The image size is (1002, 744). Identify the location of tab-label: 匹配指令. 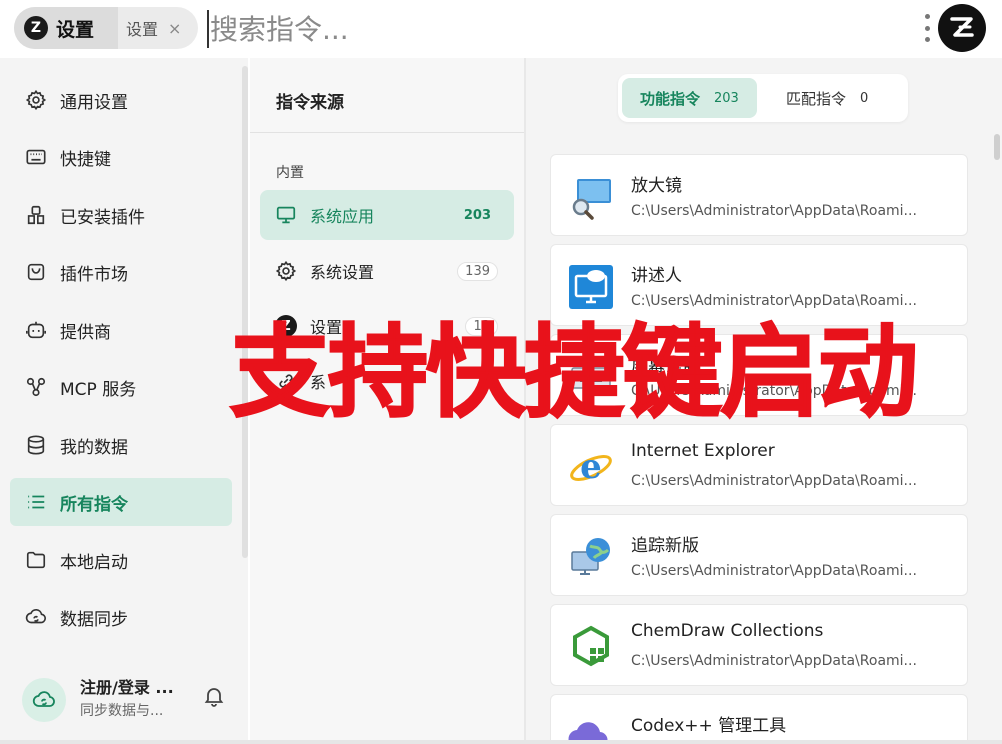
(816, 98).